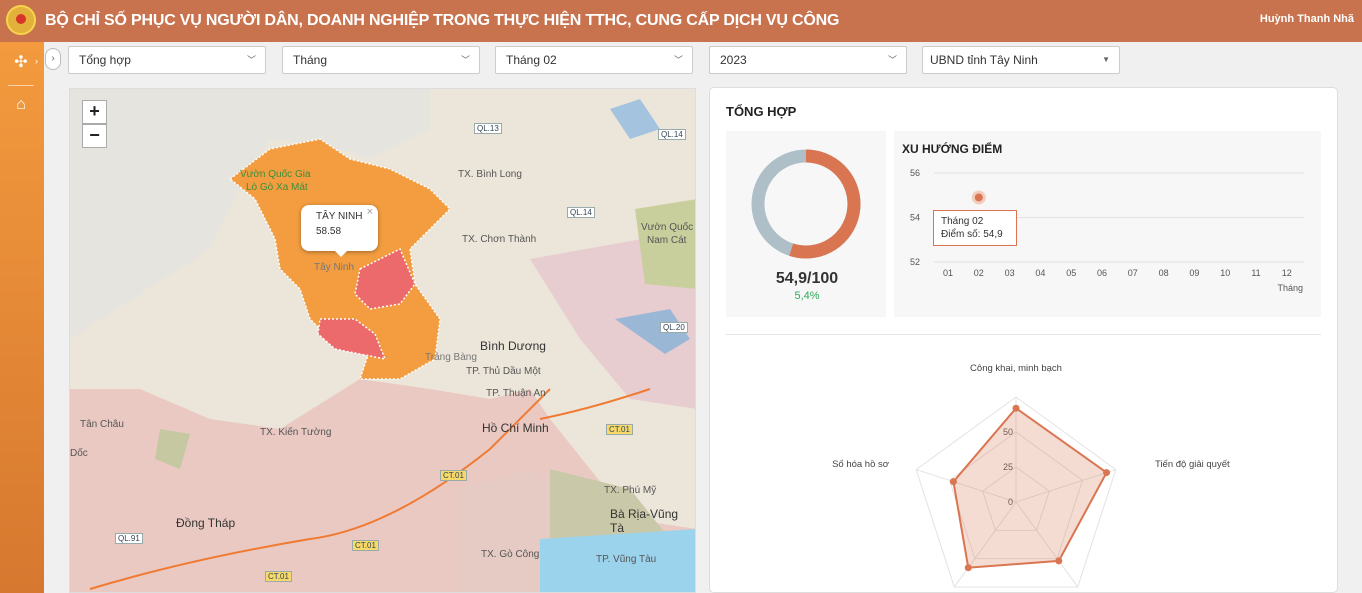 This screenshot has width=1362, height=593. I want to click on map-label: Lò Gò Xa Mát, so click(277, 187).